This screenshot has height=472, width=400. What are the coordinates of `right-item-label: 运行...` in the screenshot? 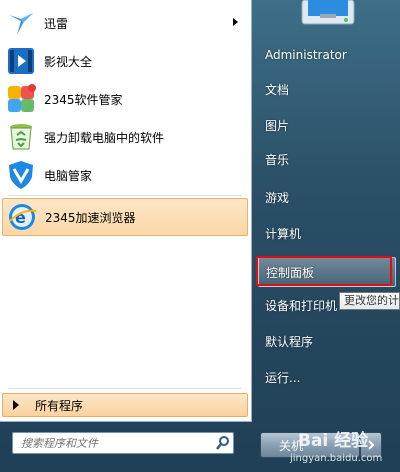 It's located at (283, 377).